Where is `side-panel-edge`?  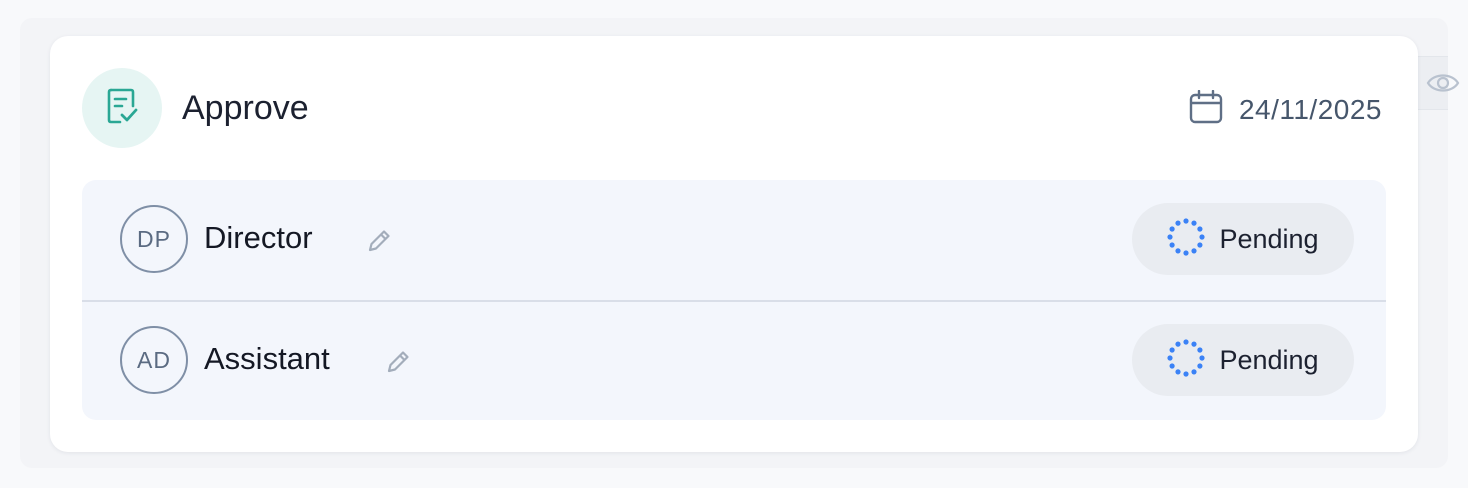
side-panel-edge is located at coordinates (1439, 83).